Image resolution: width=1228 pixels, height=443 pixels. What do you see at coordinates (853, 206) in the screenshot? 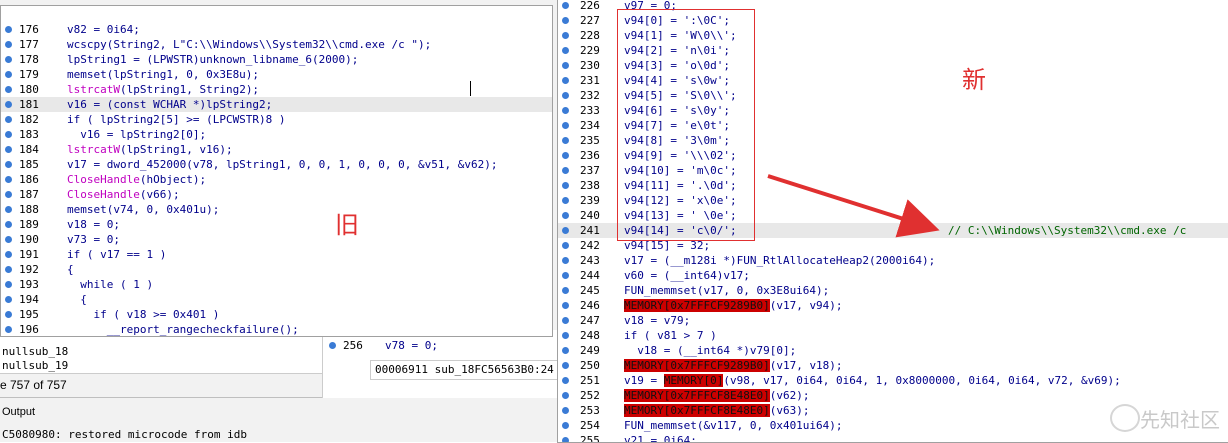
I see `annotation-arrow` at bounding box center [853, 206].